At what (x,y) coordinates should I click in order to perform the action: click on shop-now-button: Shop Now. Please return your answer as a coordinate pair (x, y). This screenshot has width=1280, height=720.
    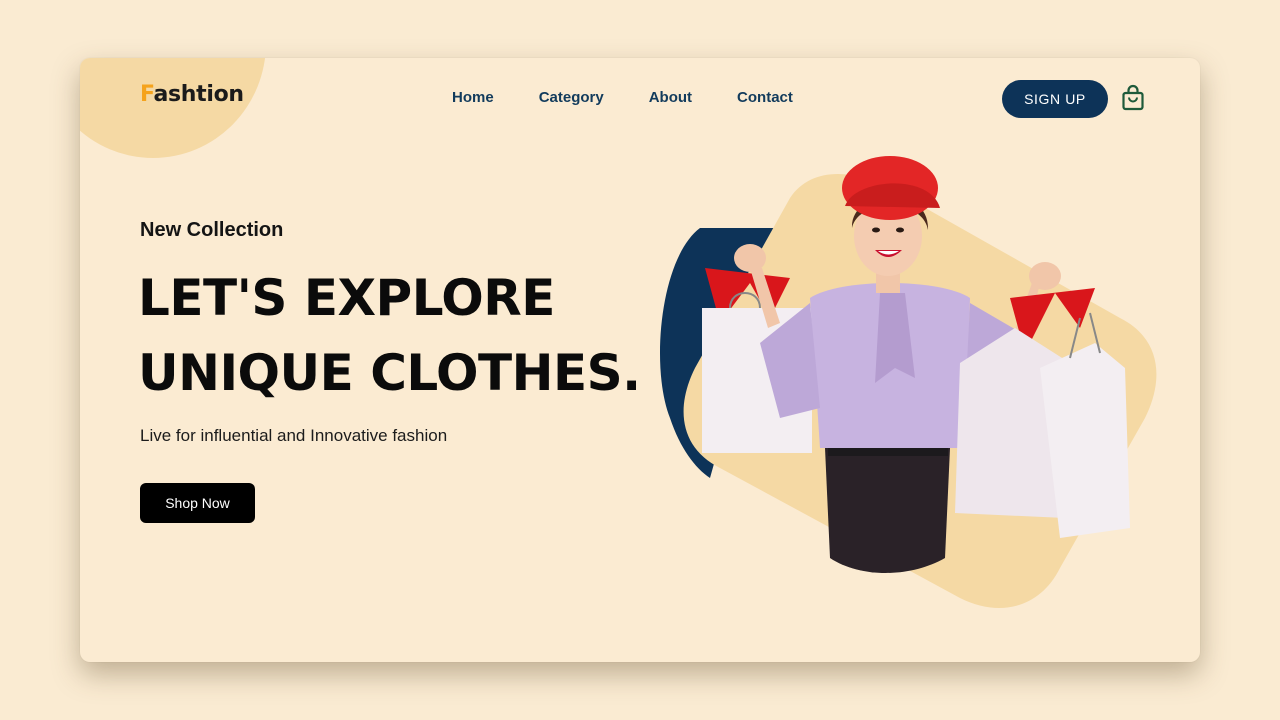
    Looking at the image, I should click on (197, 503).